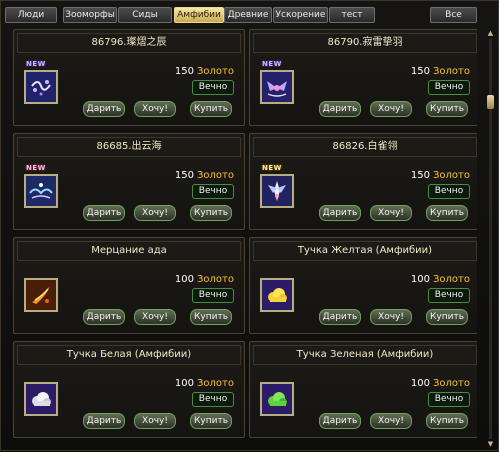 This screenshot has width=499, height=452. I want to click on tab-zoomorphs: Зооморфы, so click(90, 15).